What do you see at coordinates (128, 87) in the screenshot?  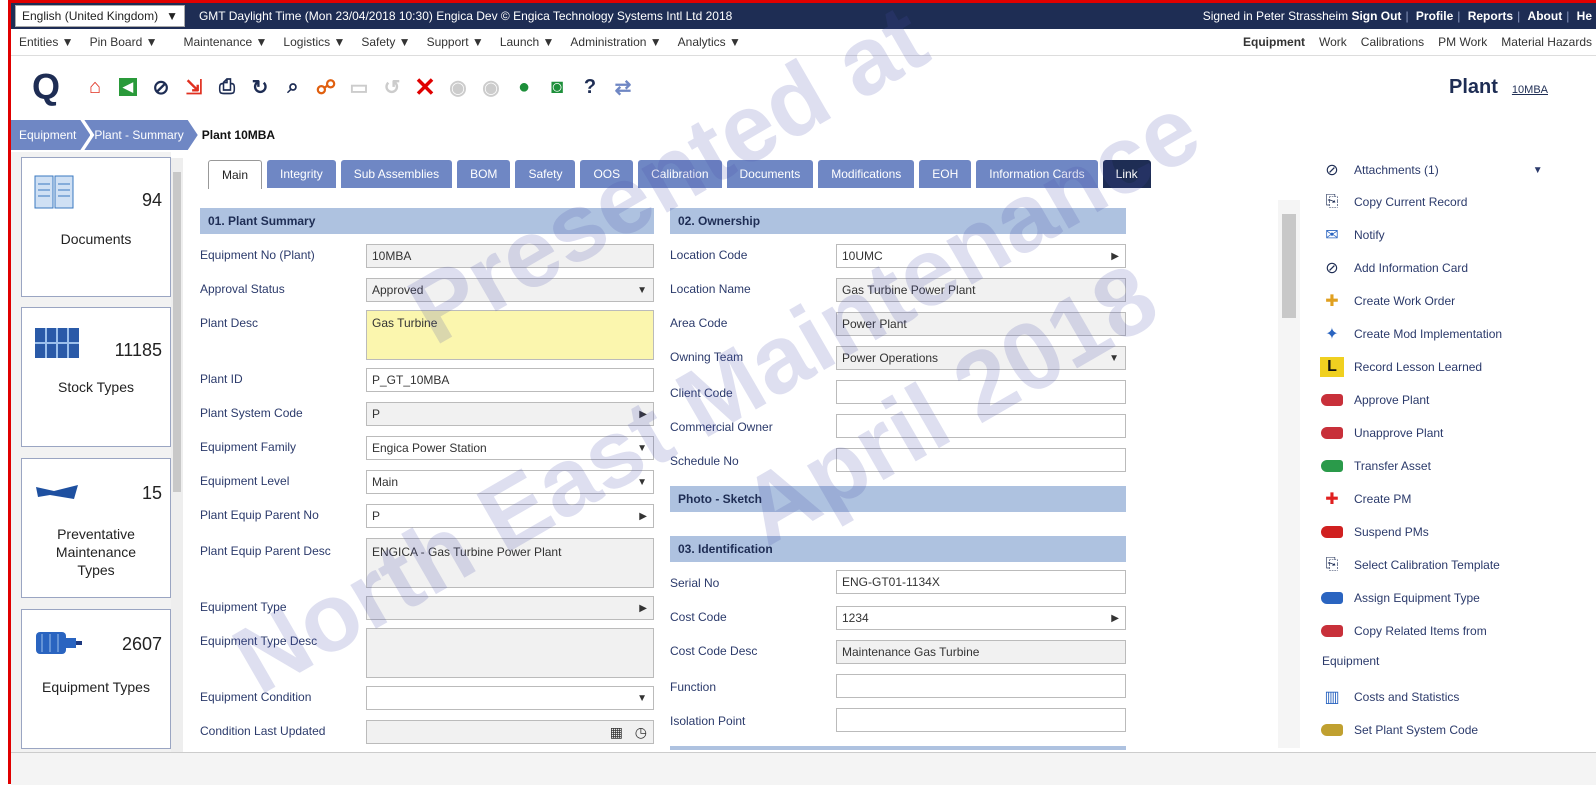 I see `back-icon: ◀` at bounding box center [128, 87].